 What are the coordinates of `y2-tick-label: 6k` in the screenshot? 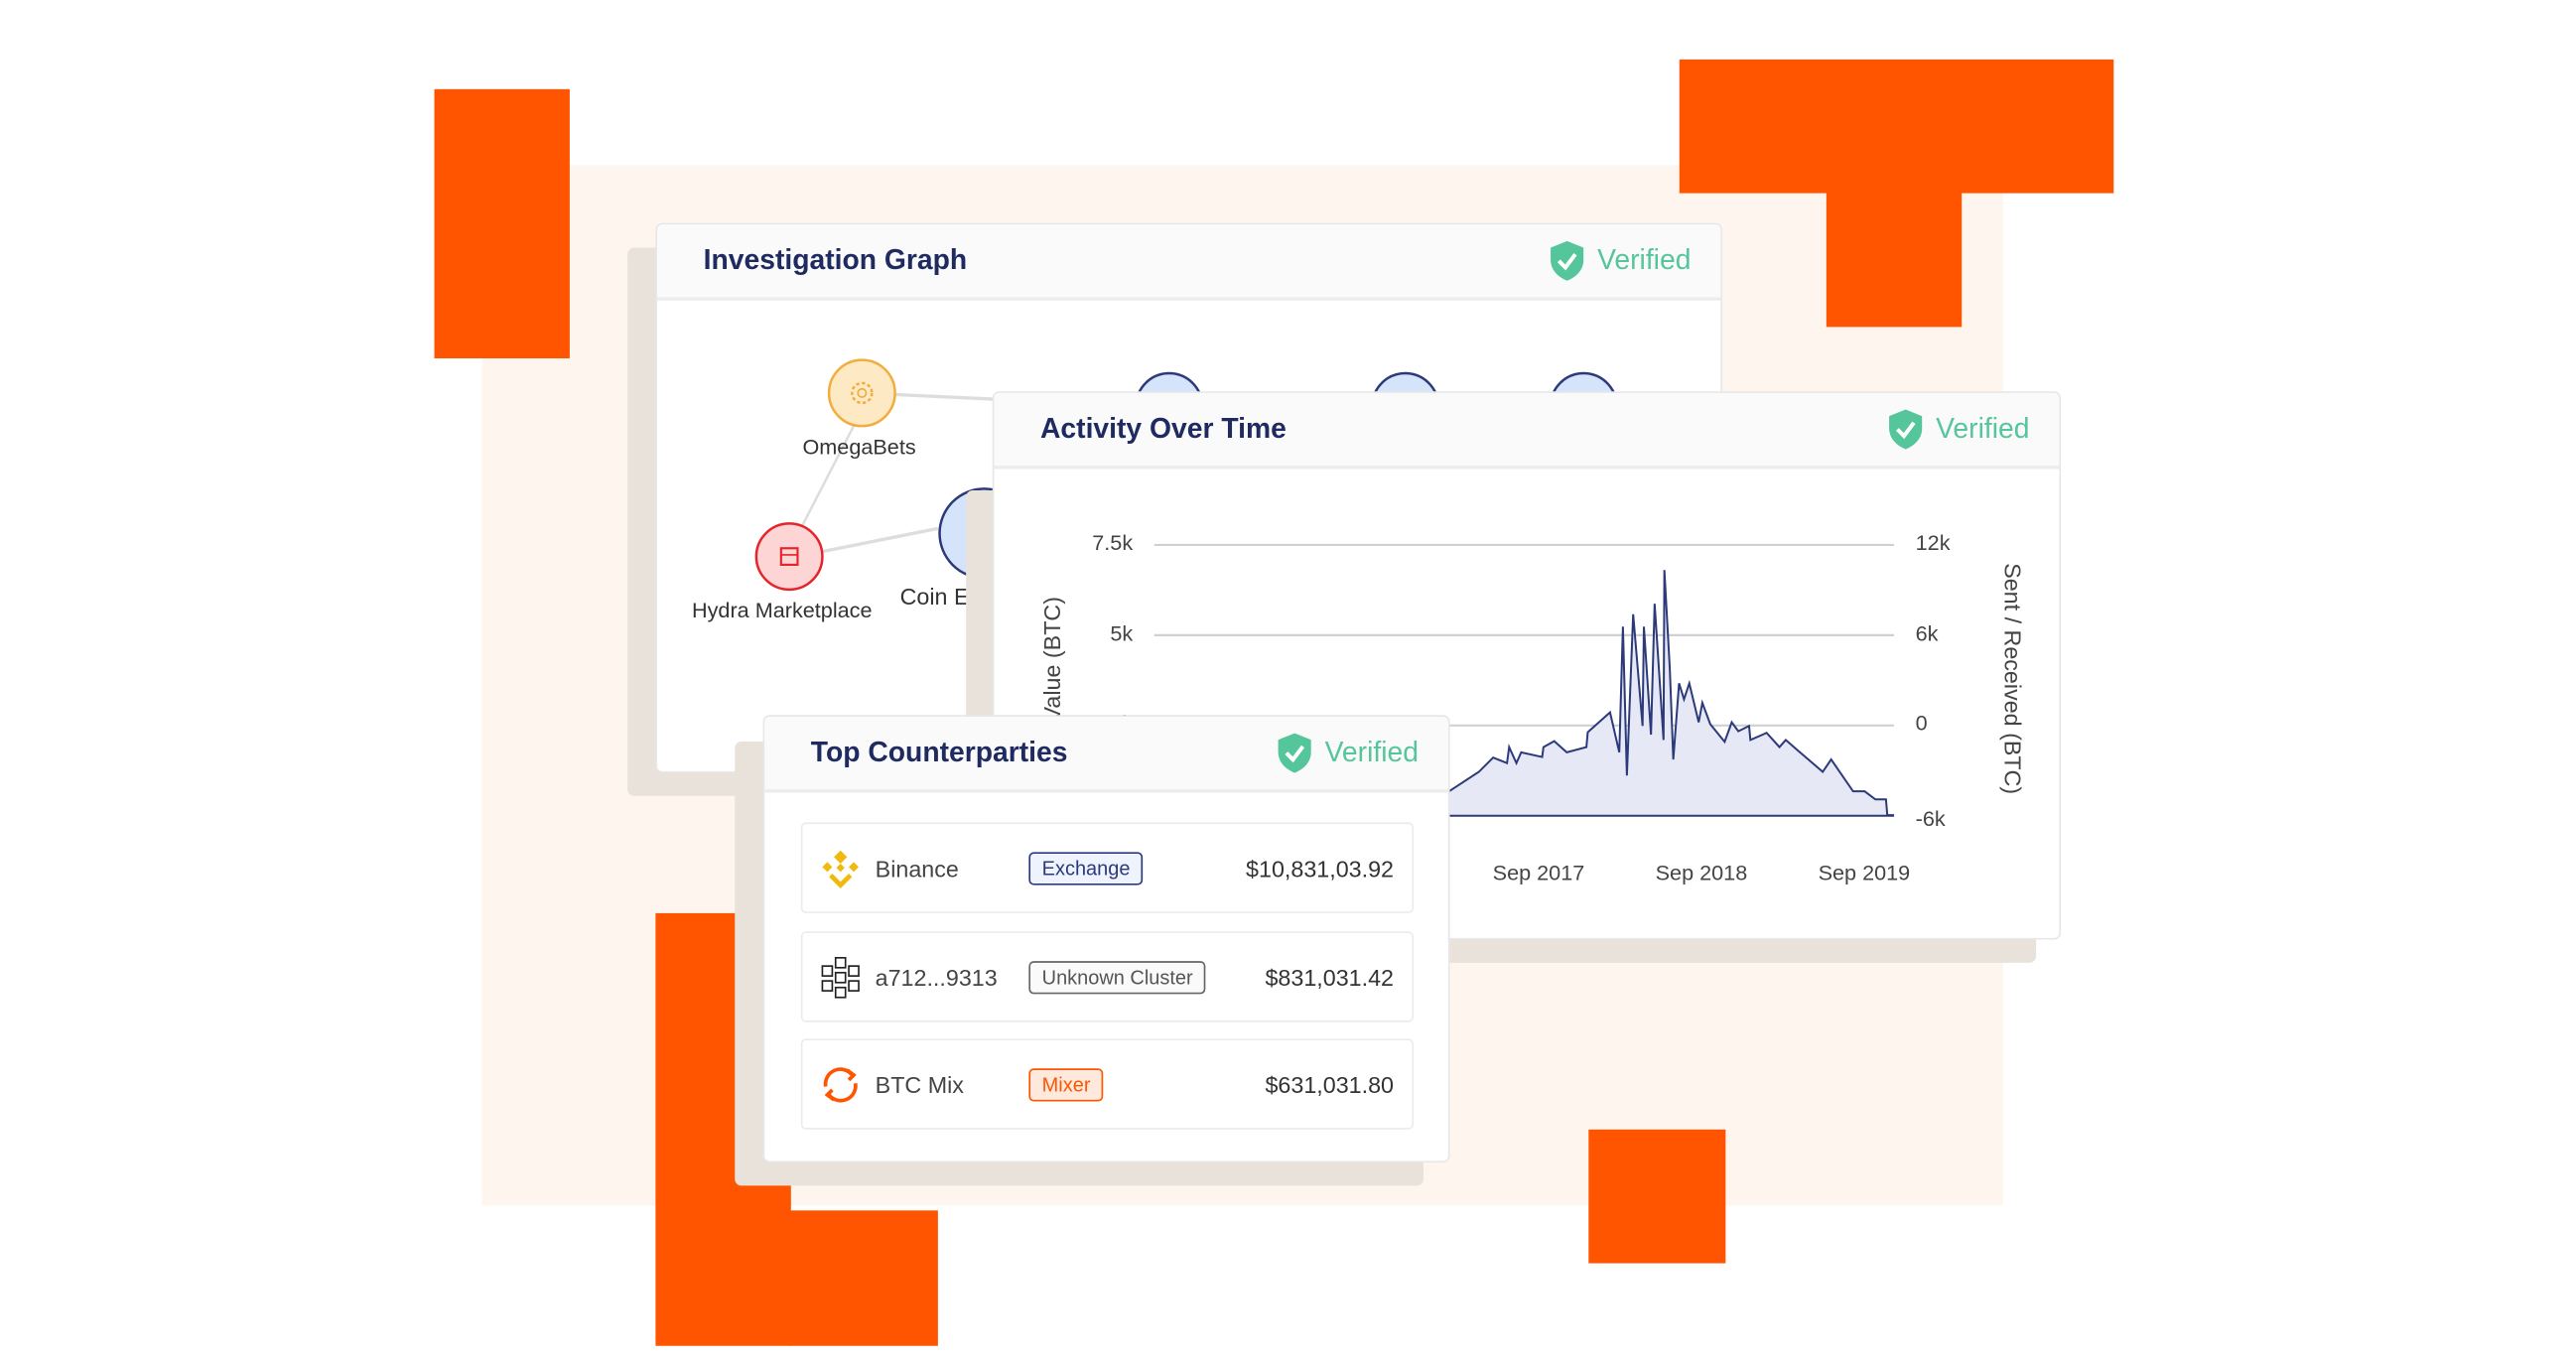 It's located at (1927, 632).